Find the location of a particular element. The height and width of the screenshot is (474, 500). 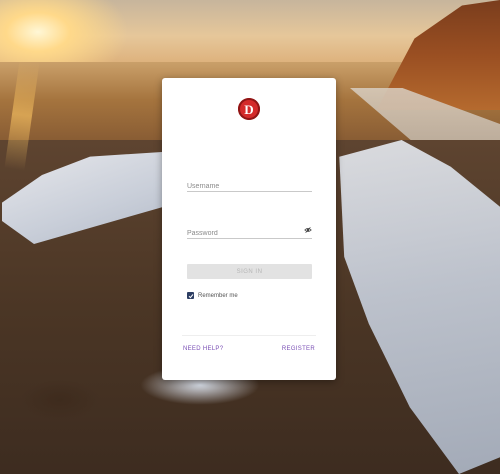

remember-me-row: Remember me is located at coordinates (212, 295).